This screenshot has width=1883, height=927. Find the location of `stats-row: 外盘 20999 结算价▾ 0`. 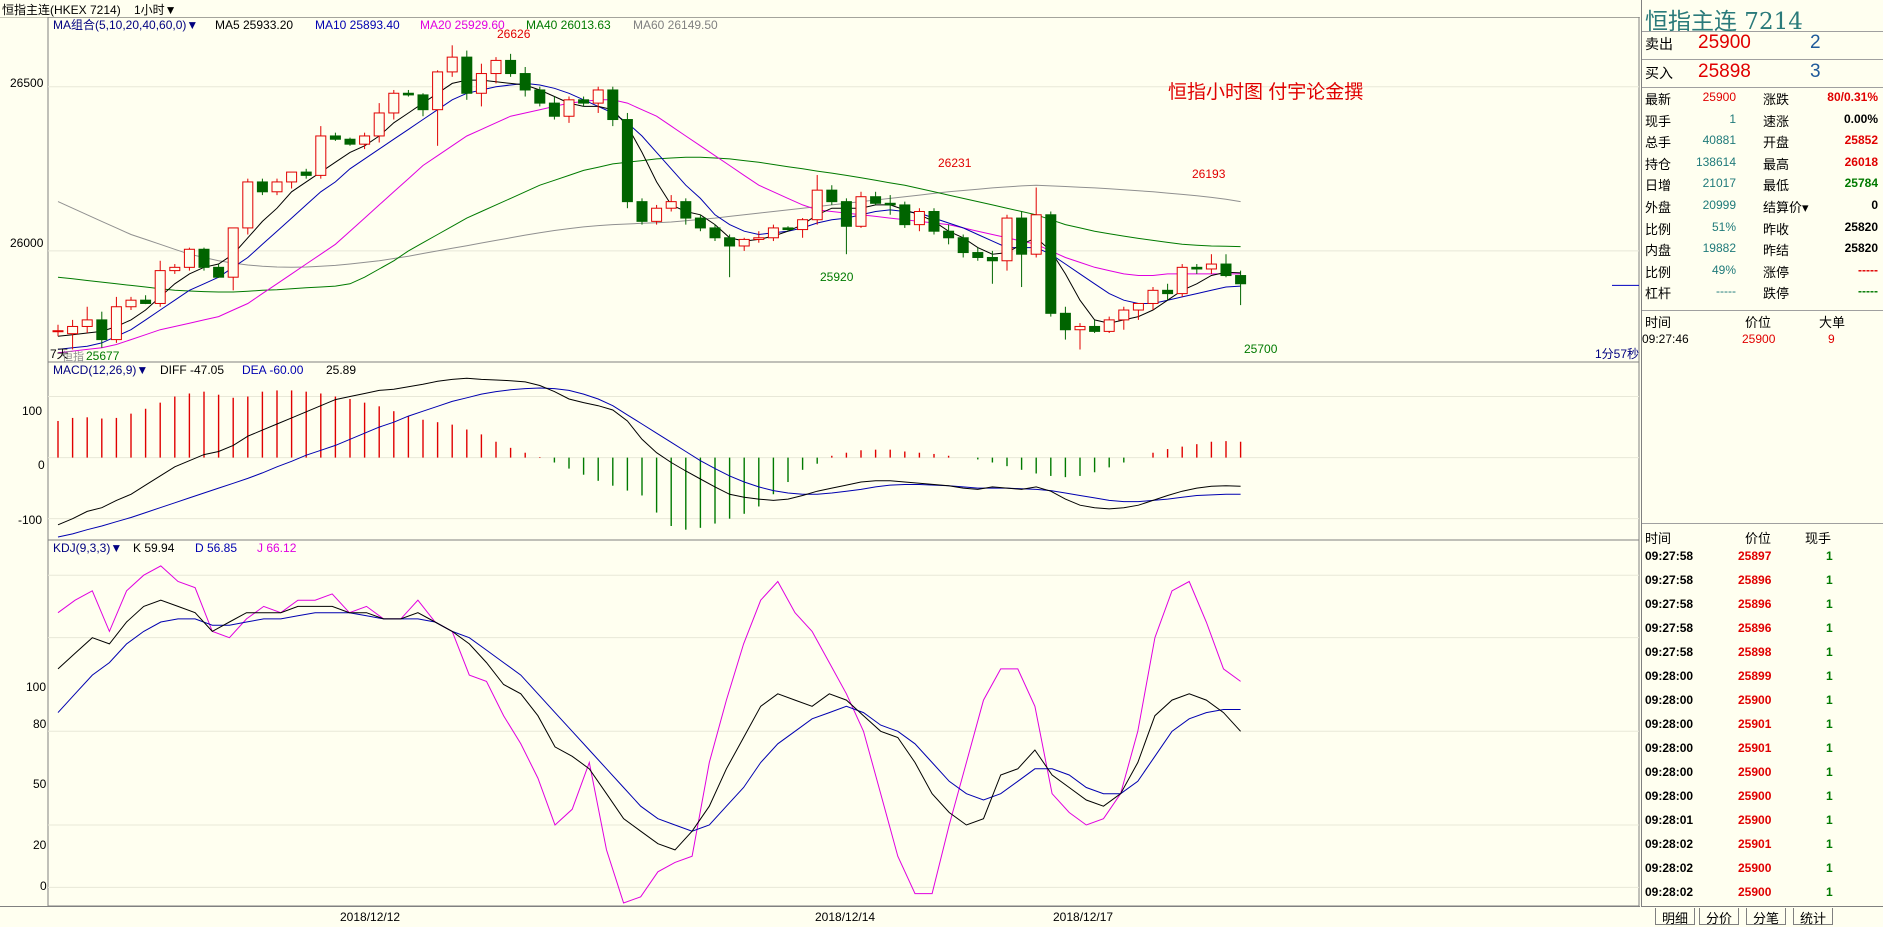

stats-row: 外盘 20999 结算价▾ 0 is located at coordinates (1762, 207).